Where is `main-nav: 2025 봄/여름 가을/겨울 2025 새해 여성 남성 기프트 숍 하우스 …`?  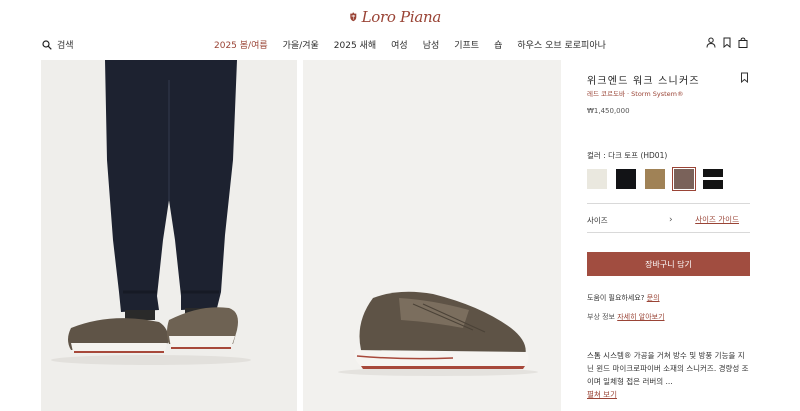
main-nav: 2025 봄/여름 가을/겨울 2025 새해 여성 남성 기프트 숍 하우스 … is located at coordinates (410, 44).